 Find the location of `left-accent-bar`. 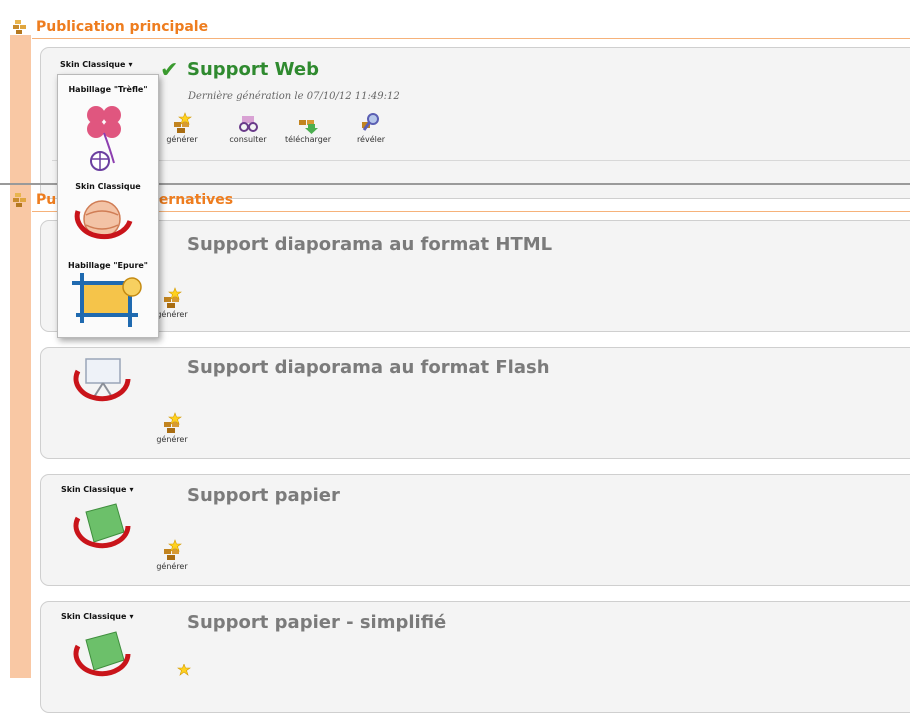

left-accent-bar is located at coordinates (20, 356).